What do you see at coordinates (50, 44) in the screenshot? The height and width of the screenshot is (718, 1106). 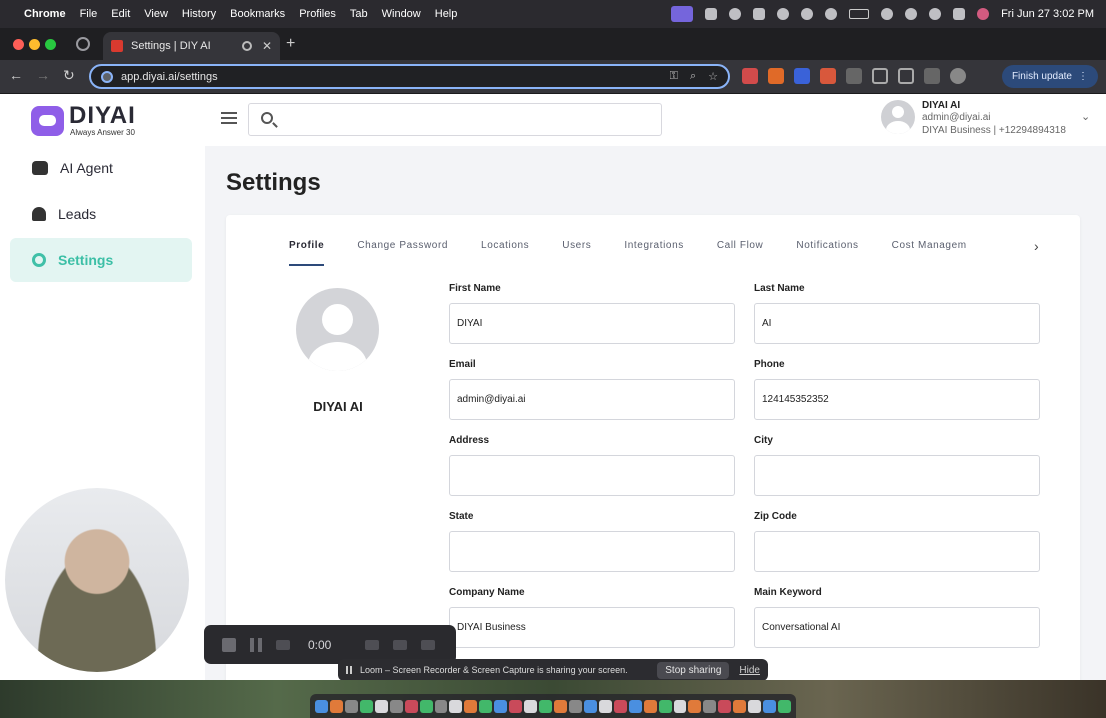 I see `window-zoom-button` at bounding box center [50, 44].